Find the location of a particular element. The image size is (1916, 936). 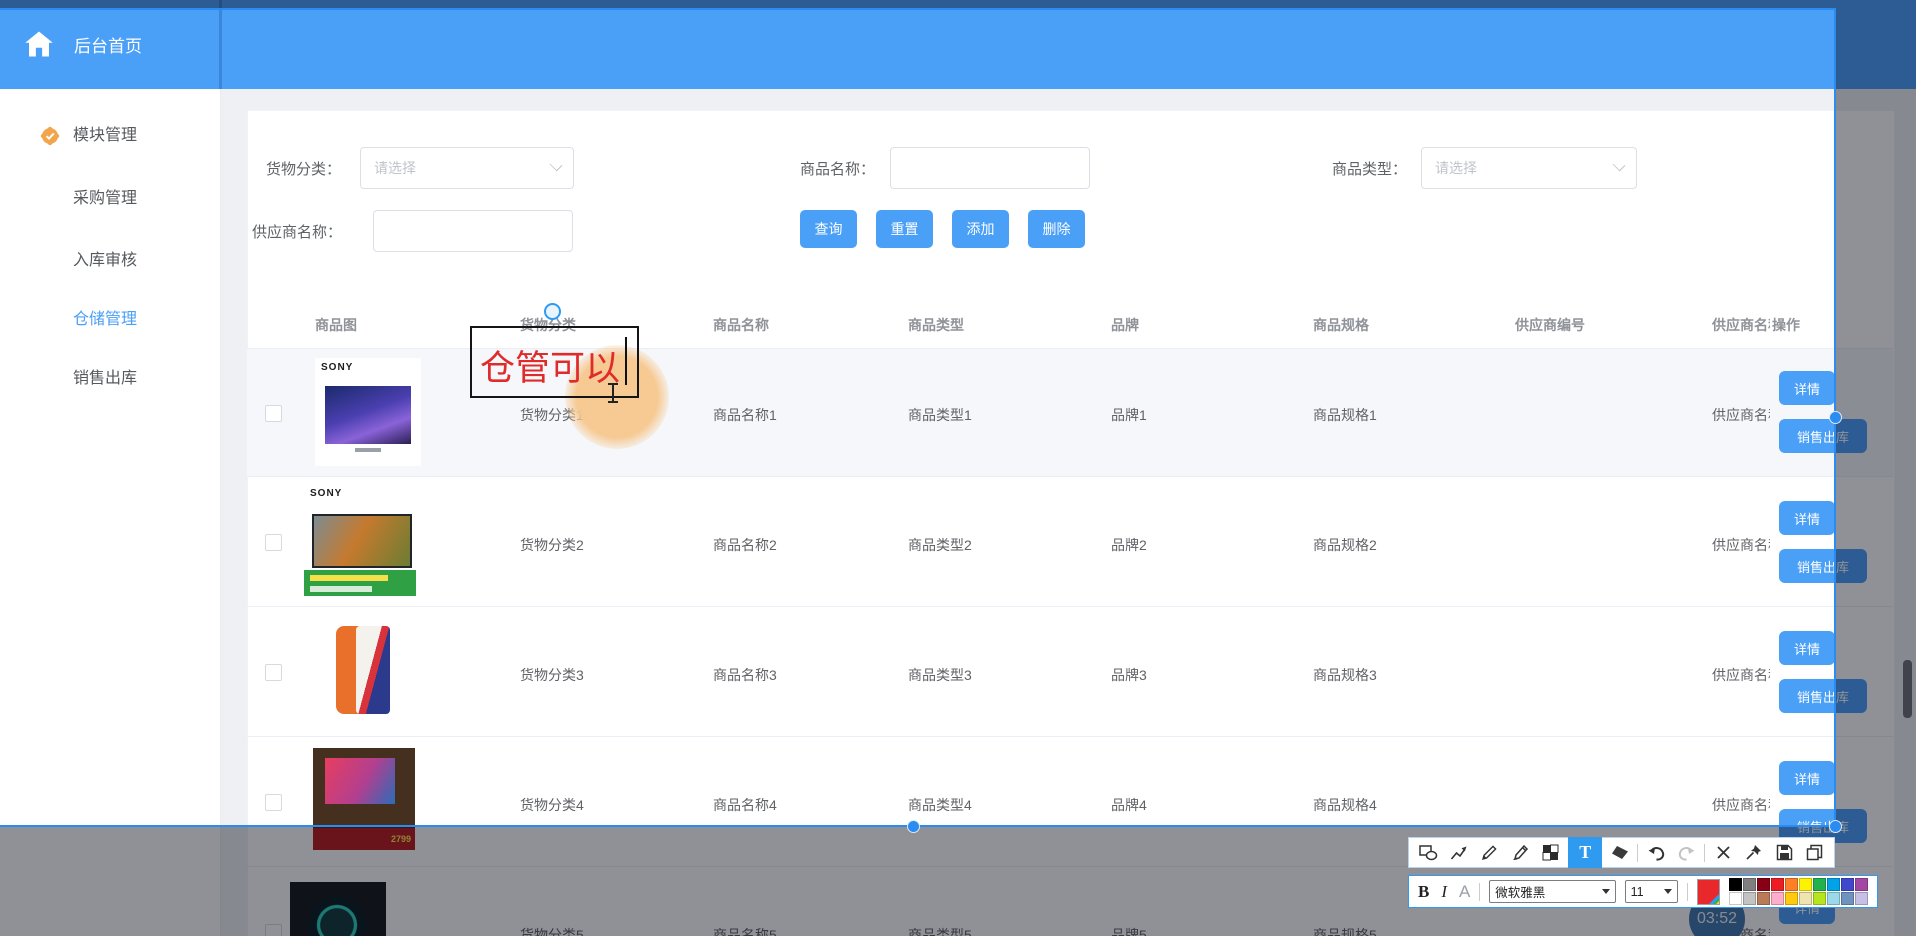

supplier-name-input is located at coordinates (473, 231).